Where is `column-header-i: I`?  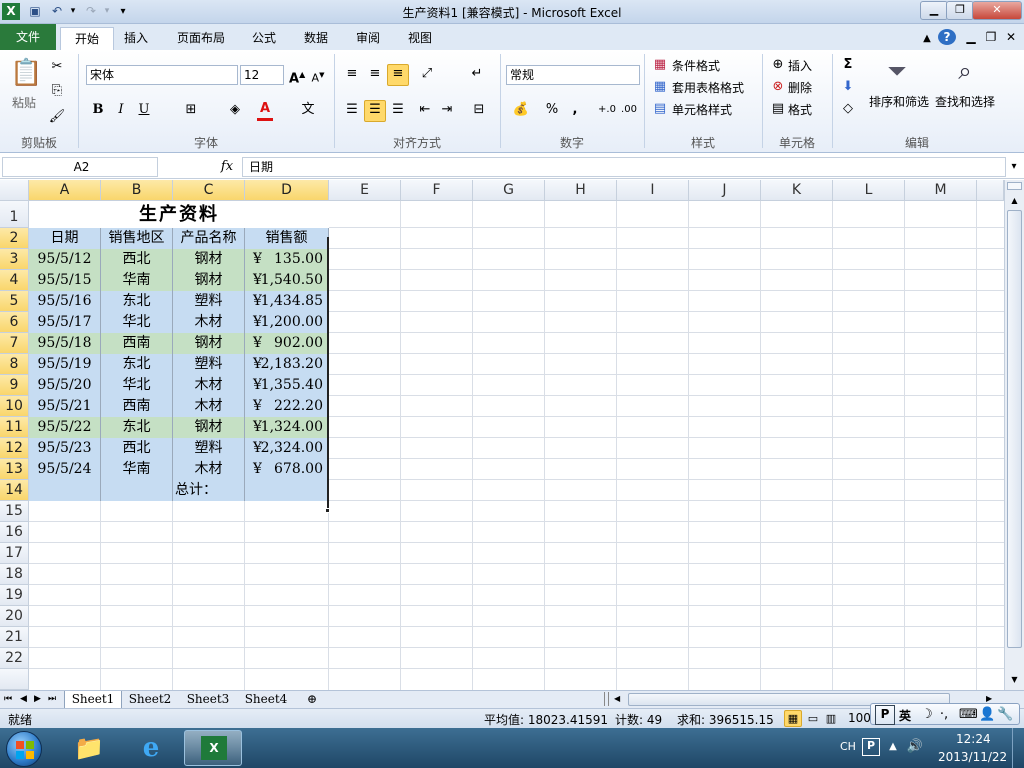
column-header-i: I is located at coordinates (653, 190).